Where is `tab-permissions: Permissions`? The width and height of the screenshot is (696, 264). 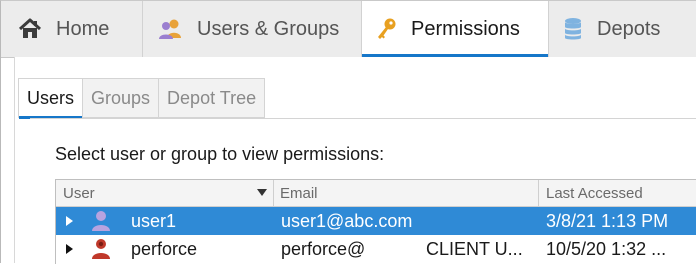 tab-permissions: Permissions is located at coordinates (455, 29).